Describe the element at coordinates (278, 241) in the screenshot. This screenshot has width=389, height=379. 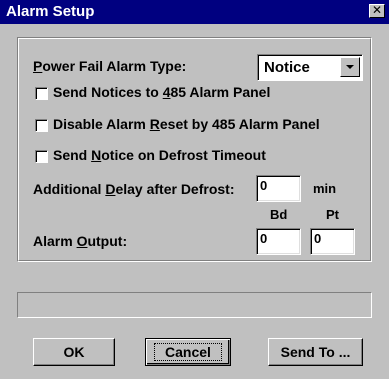
I see `bd-input: 0` at that location.